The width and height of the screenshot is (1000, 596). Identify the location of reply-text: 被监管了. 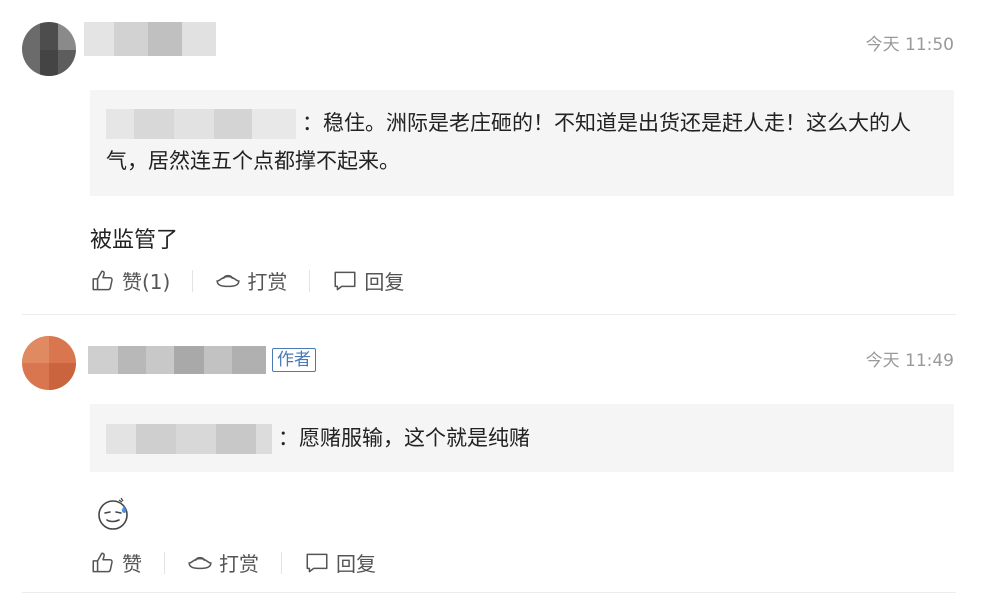
(134, 240).